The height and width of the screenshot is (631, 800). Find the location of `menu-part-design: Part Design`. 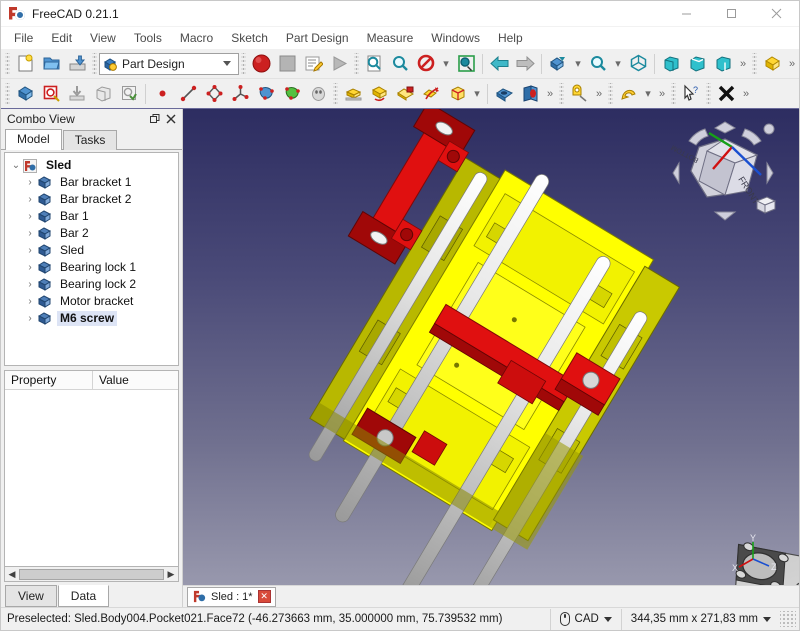

menu-part-design: Part Design is located at coordinates (317, 38).